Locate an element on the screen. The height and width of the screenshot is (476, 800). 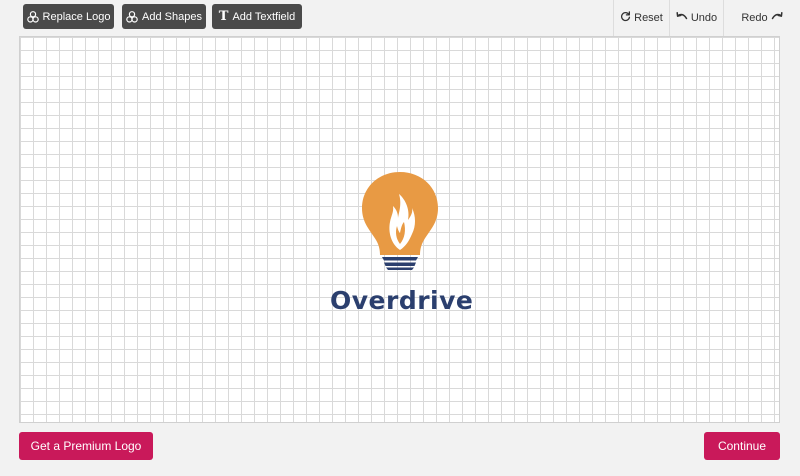
add-shapes-button: Add Shapes is located at coordinates (164, 16).